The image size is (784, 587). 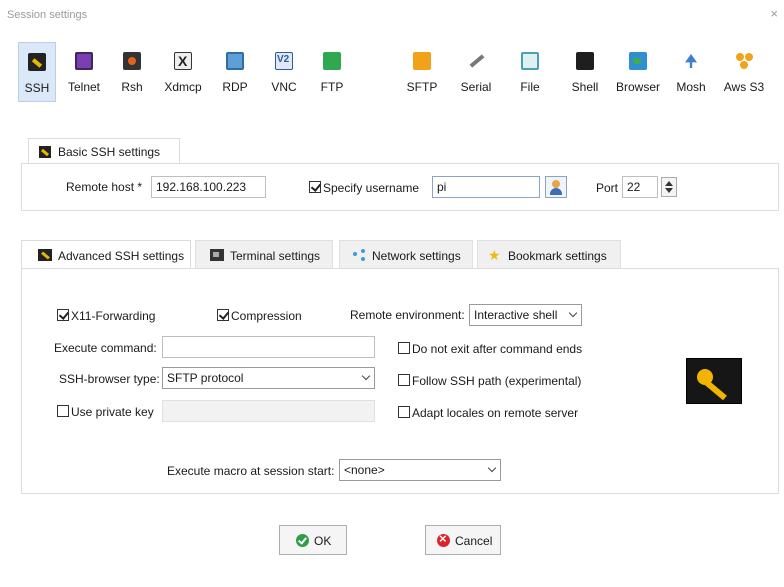 I want to click on tab-label: Basic SSH settings, so click(x=109, y=152).